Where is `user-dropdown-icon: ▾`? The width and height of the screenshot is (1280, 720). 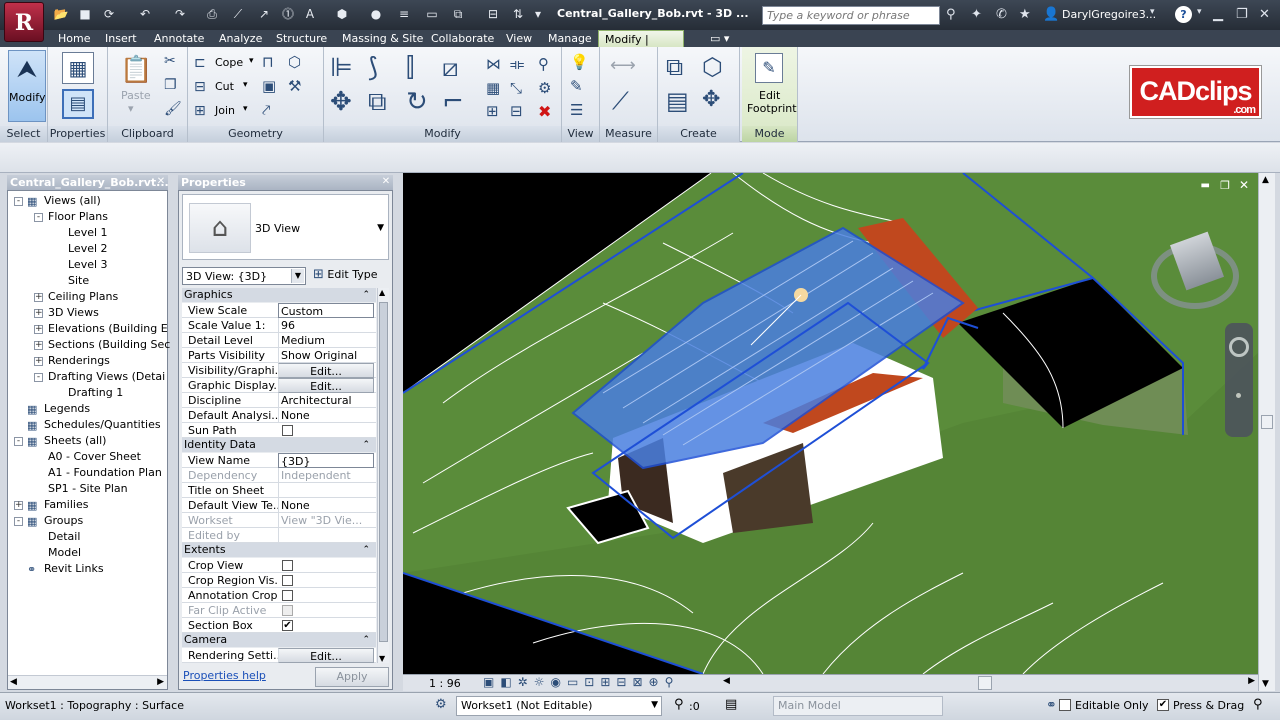 user-dropdown-icon: ▾ is located at coordinates (1152, 12).